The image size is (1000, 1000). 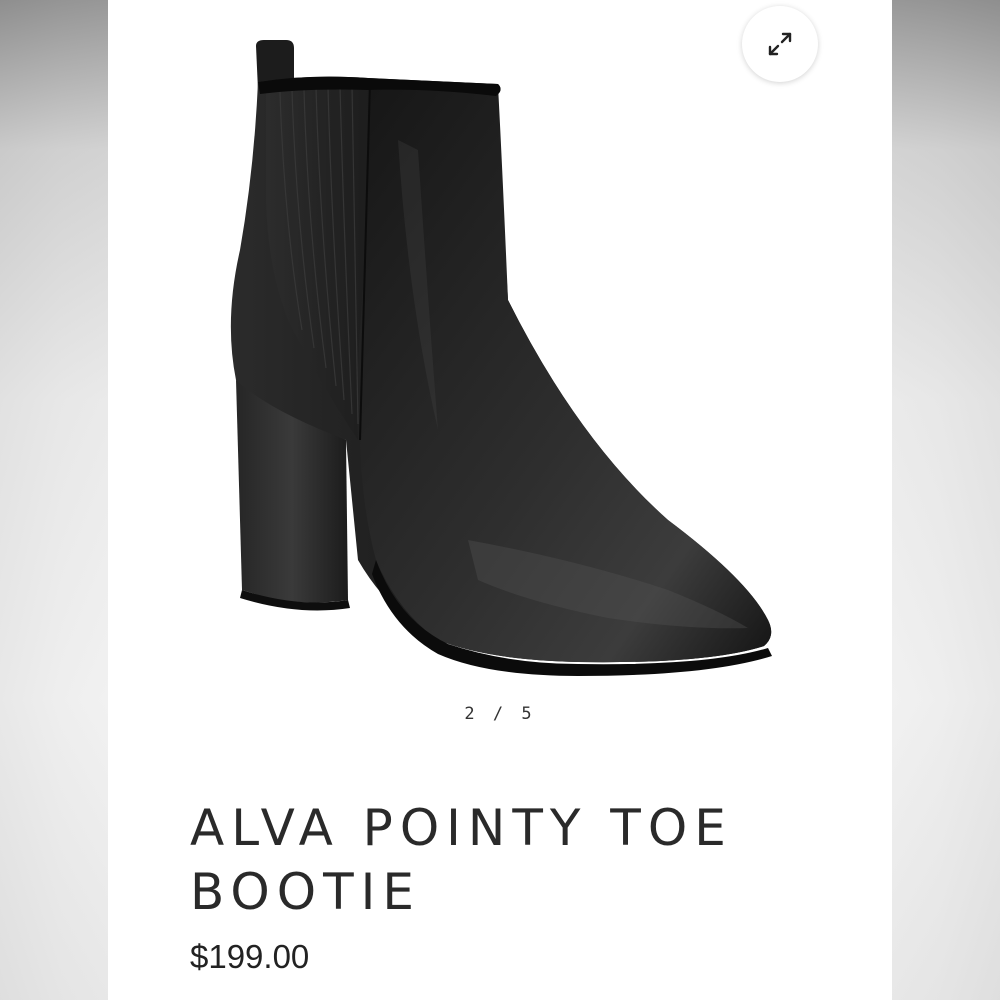 I want to click on expand-image-button, so click(x=780, y=44).